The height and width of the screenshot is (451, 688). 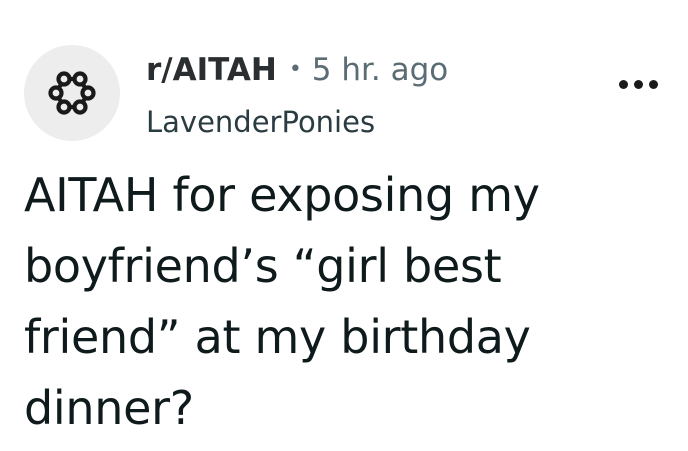 I want to click on post-meta: r/AITAH • 5 hr. ago LavenderPonies, so click(x=297, y=96).